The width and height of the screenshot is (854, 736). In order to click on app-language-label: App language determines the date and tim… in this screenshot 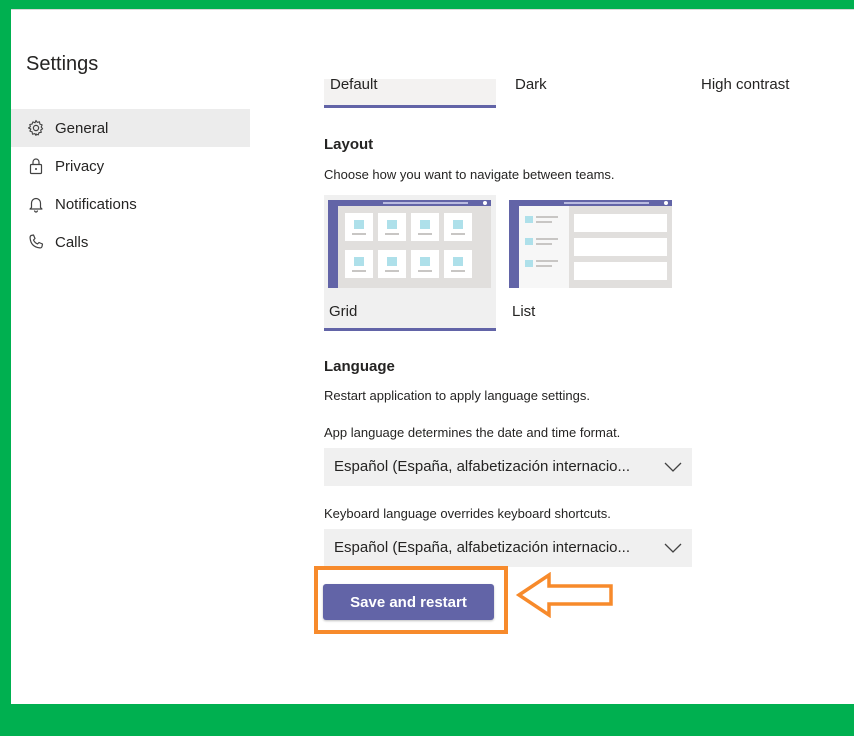, I will do `click(472, 432)`.